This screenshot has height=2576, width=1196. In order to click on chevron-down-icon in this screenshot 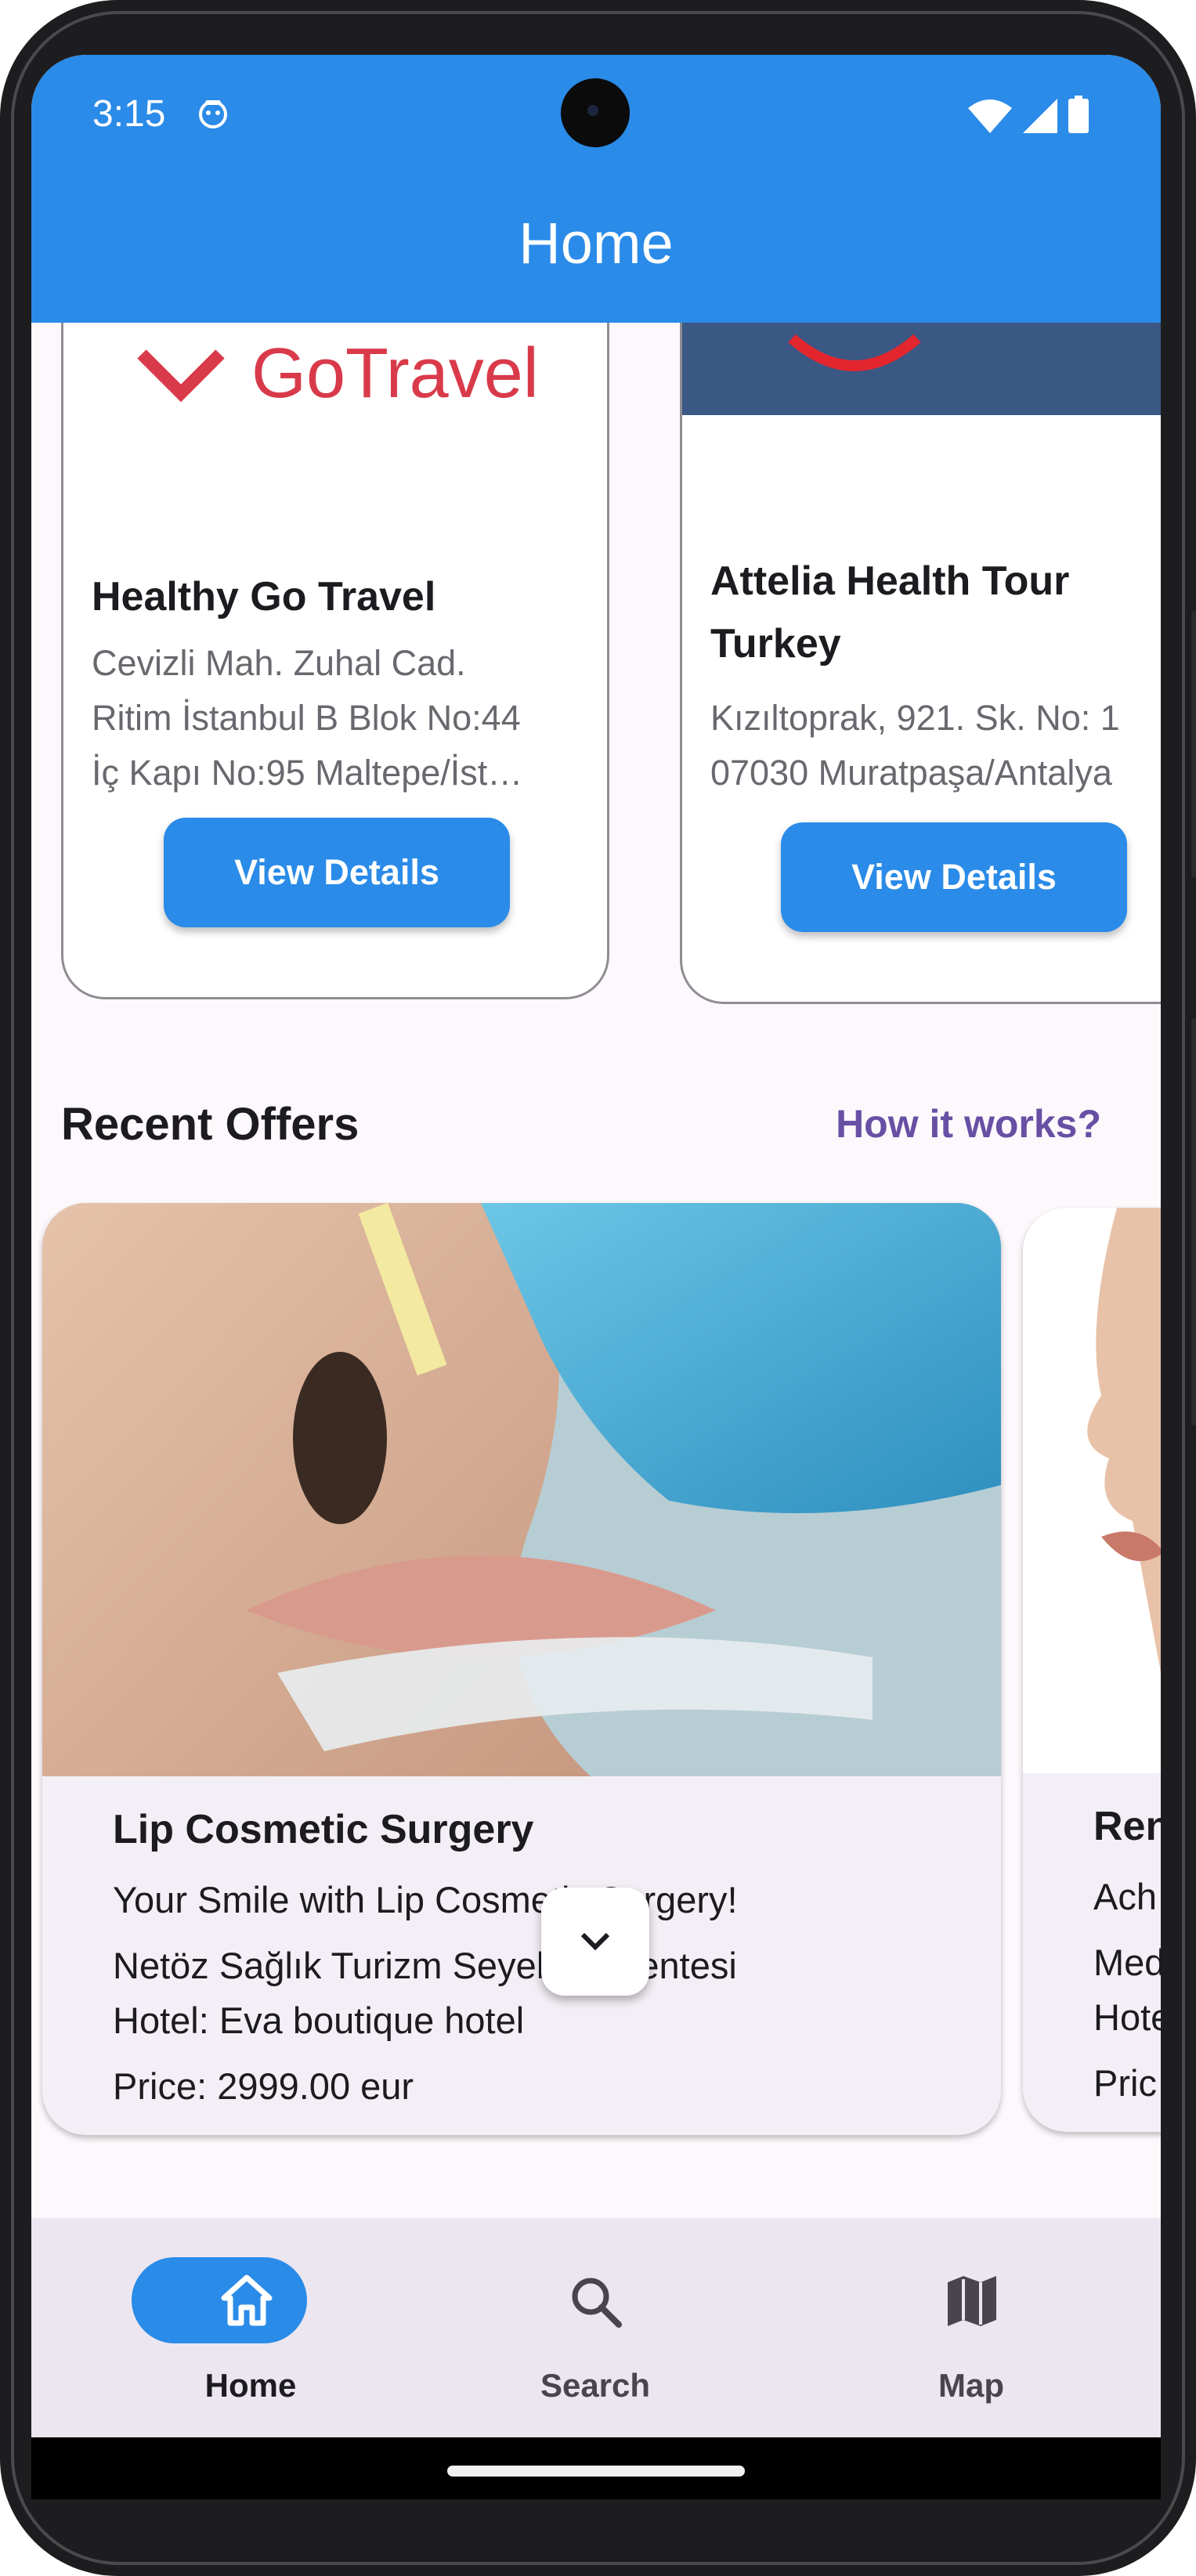, I will do `click(595, 1941)`.